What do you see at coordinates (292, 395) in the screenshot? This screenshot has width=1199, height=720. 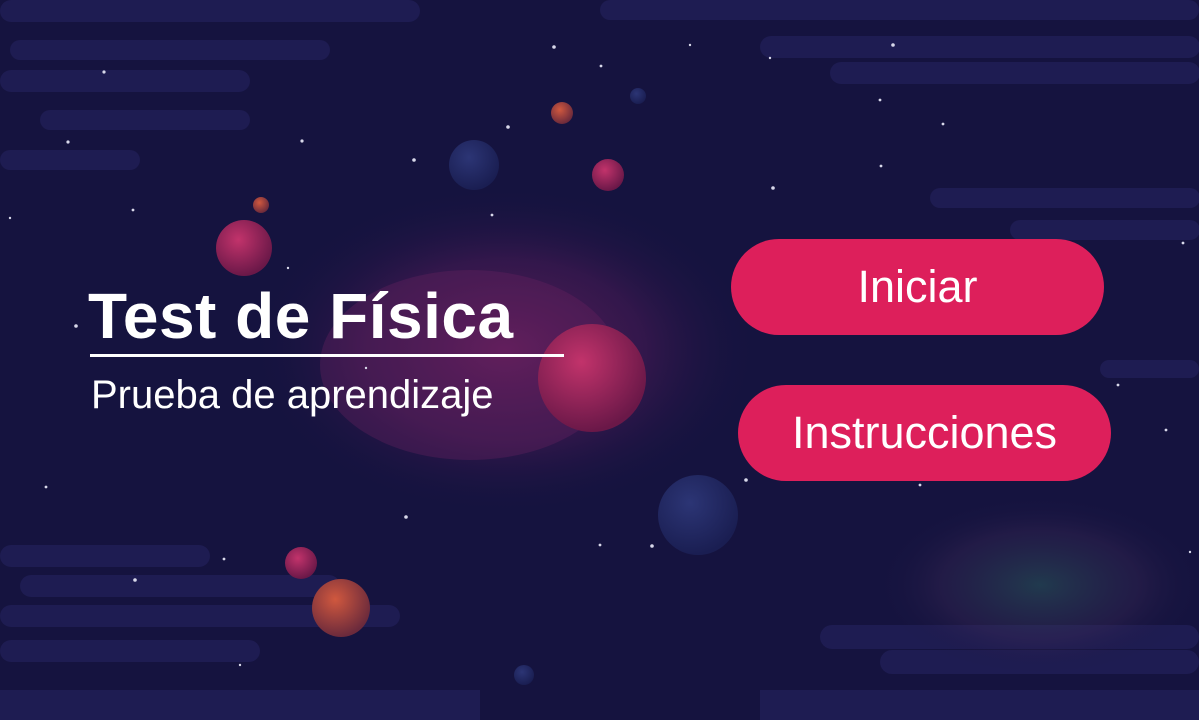 I see `page-subtitle: Prueba de aprendizaje` at bounding box center [292, 395].